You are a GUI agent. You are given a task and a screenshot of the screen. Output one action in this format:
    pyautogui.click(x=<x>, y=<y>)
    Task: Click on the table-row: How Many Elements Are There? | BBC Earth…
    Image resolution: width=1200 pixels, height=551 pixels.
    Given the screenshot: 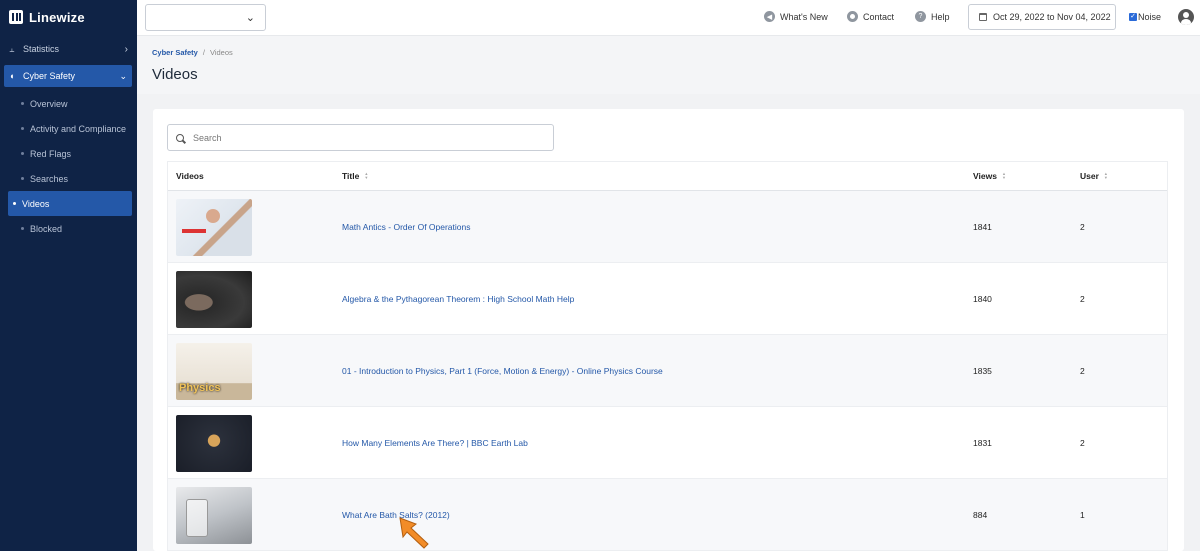 What is the action you would take?
    pyautogui.click(x=667, y=443)
    